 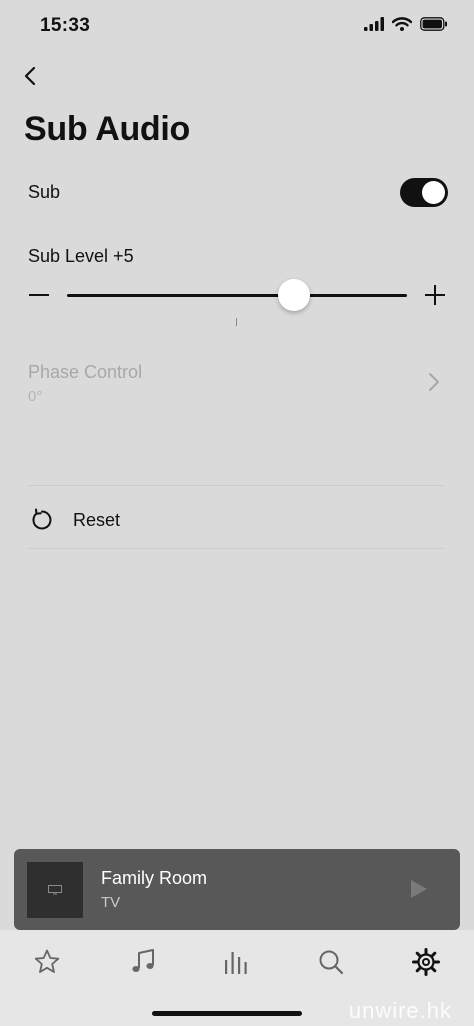 I want to click on reset-icon, so click(x=42, y=519).